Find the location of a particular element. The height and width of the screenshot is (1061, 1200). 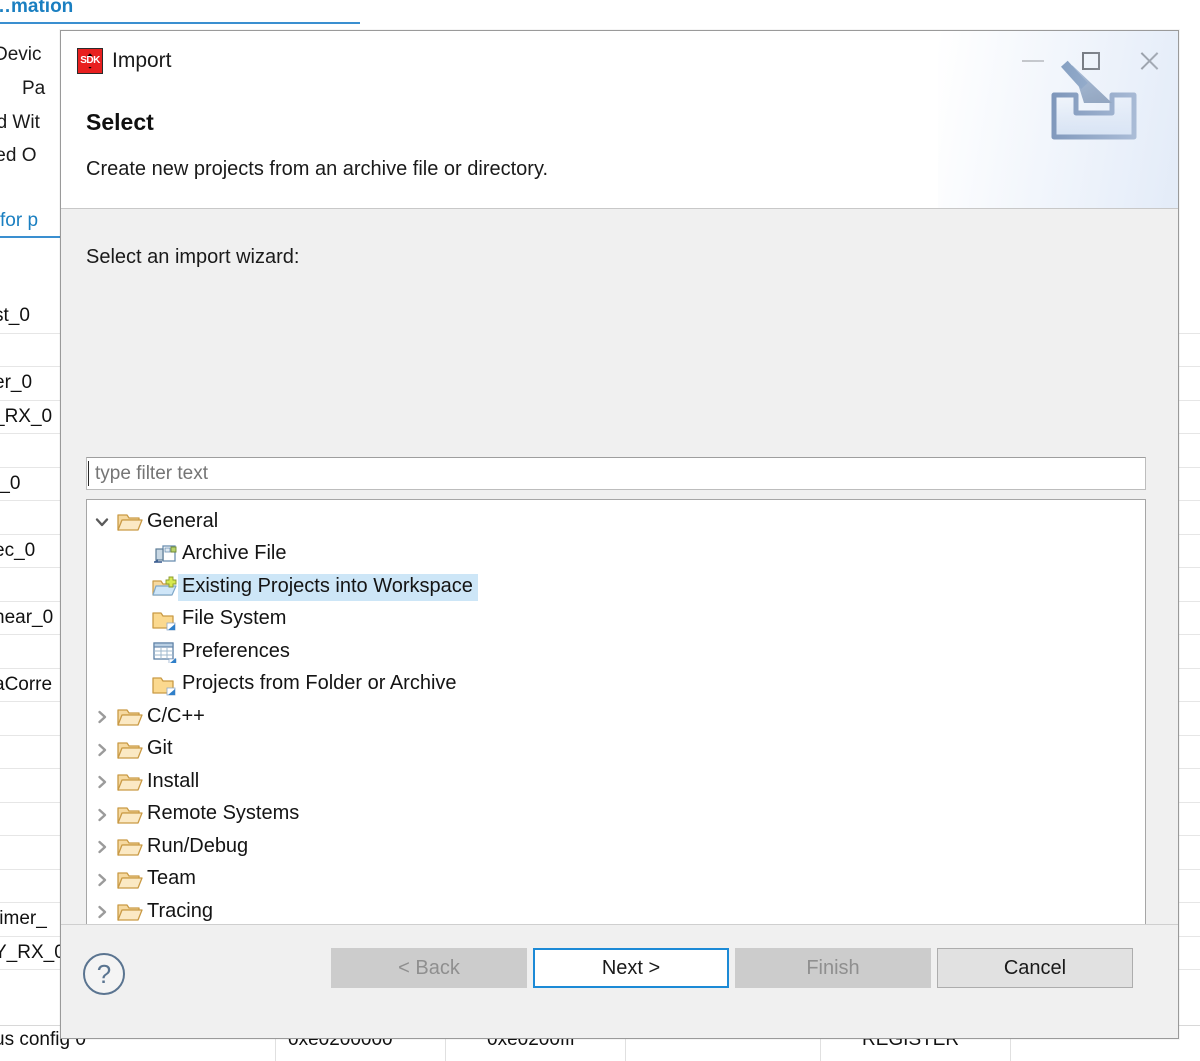

background-cell: timer_ is located at coordinates (23, 918).